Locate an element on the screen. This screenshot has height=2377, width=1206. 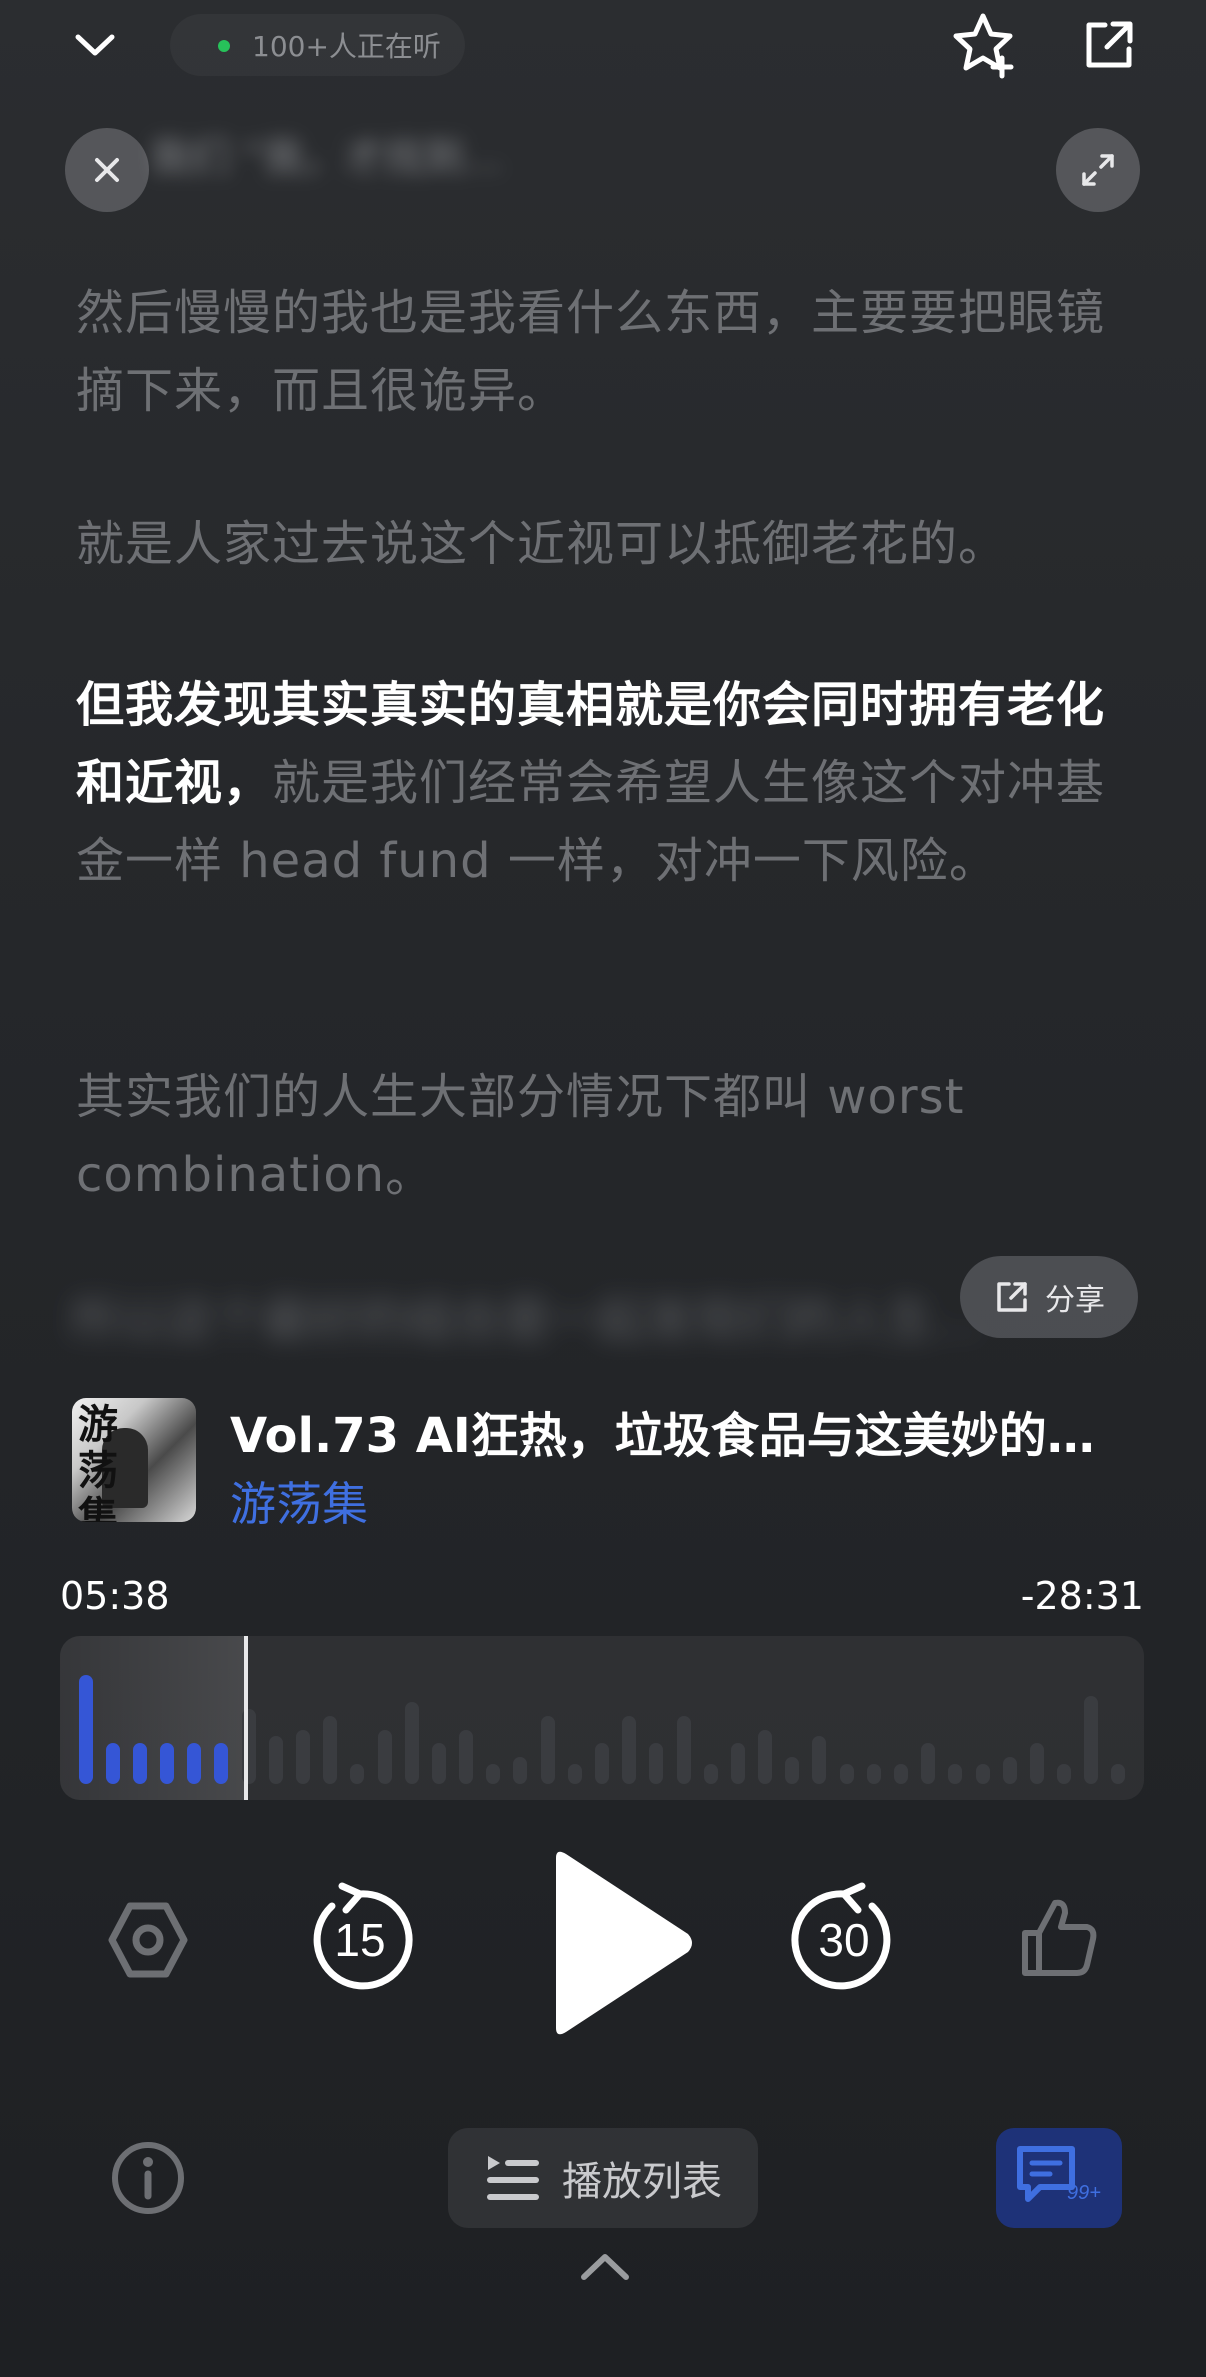
comment-icon: 99+ is located at coordinates (1059, 2175).